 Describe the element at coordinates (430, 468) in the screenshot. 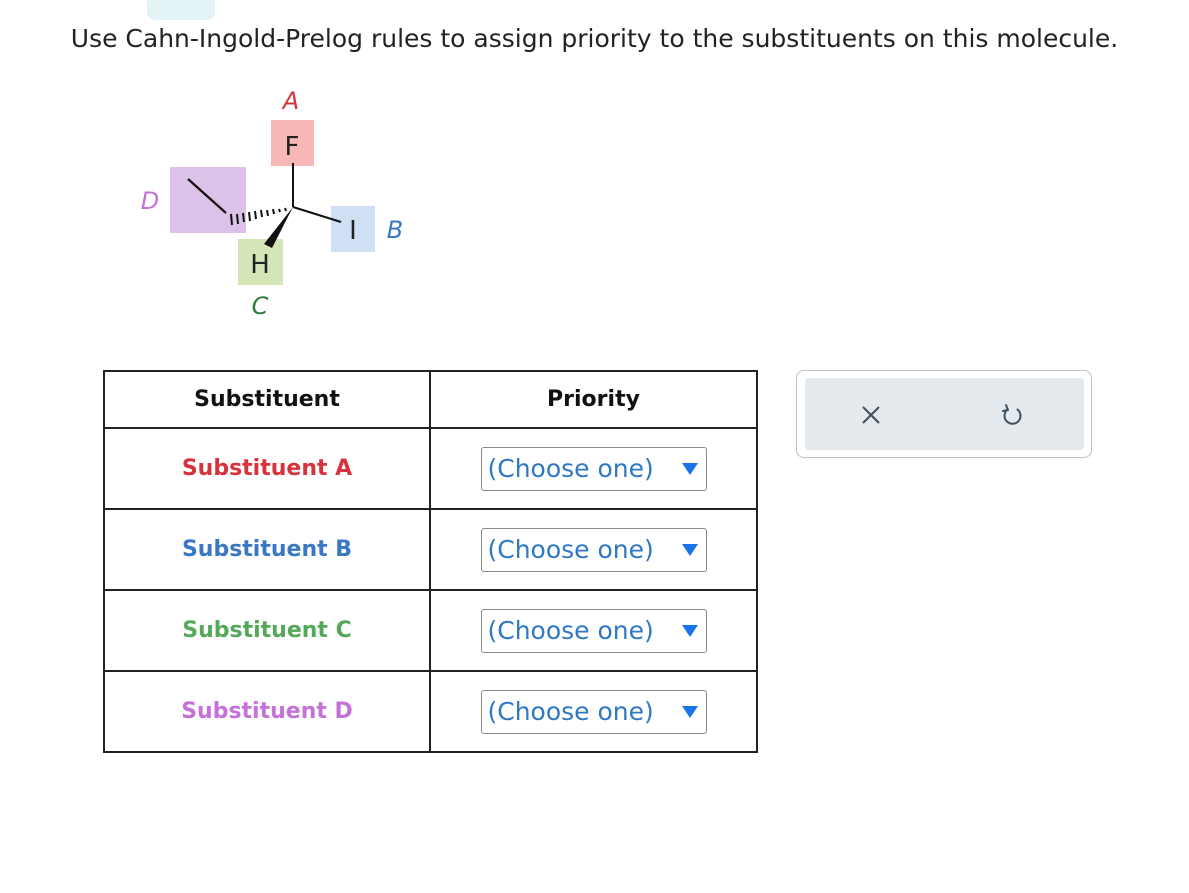

I see `table-row: Substituent A (Choose one)` at that location.